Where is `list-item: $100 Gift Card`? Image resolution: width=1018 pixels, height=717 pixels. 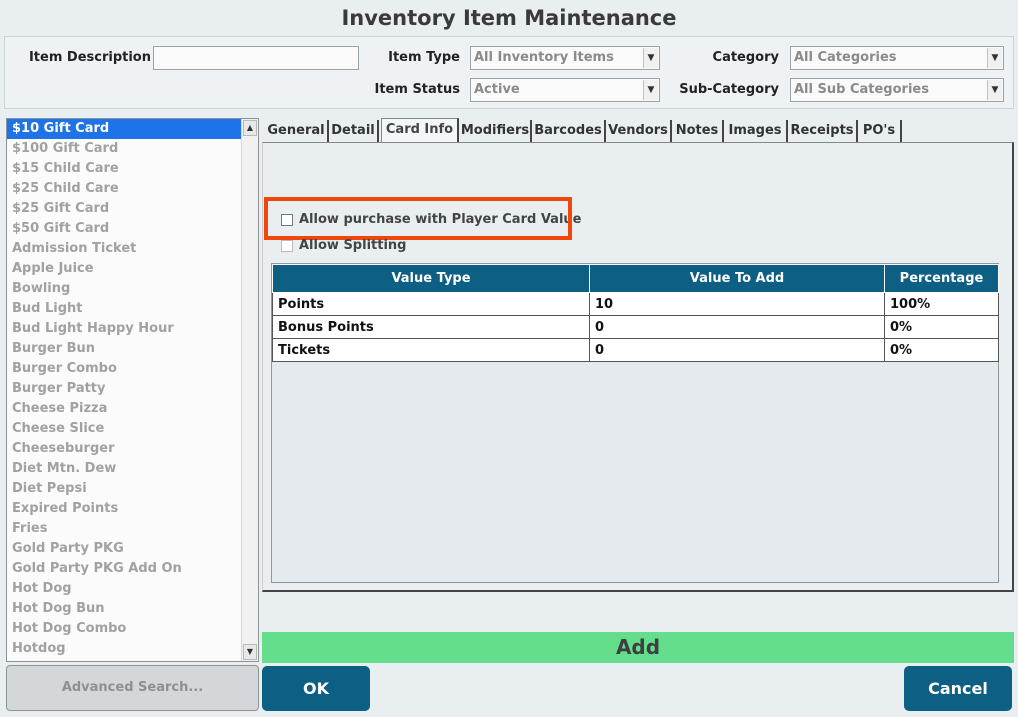 list-item: $100 Gift Card is located at coordinates (125, 149).